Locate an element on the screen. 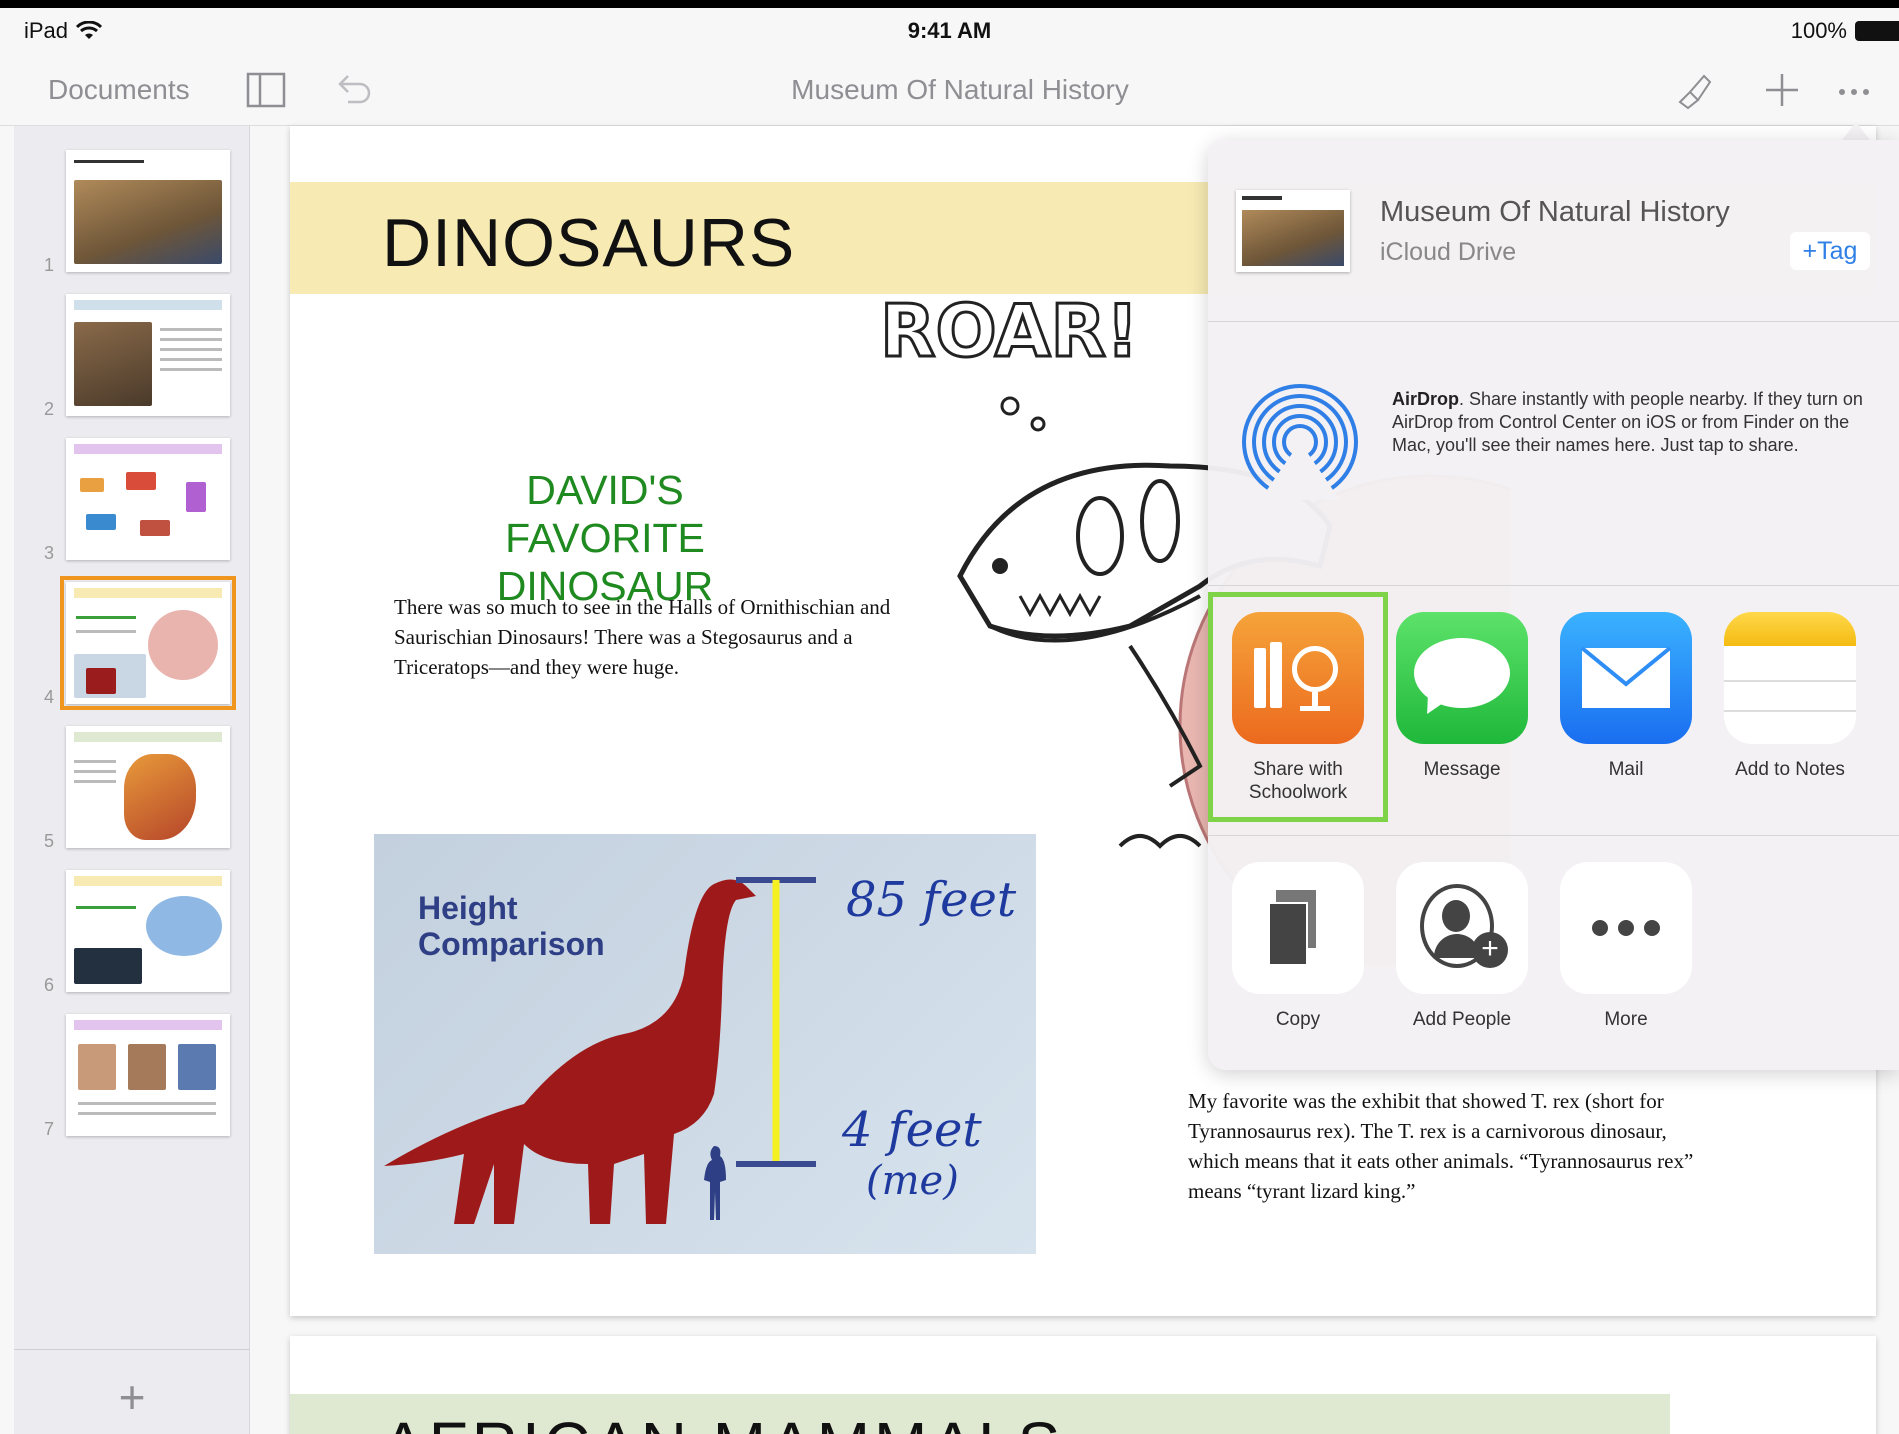 This screenshot has width=1899, height=1434. add-to-notes-button: Add to Notes is located at coordinates (1790, 696).